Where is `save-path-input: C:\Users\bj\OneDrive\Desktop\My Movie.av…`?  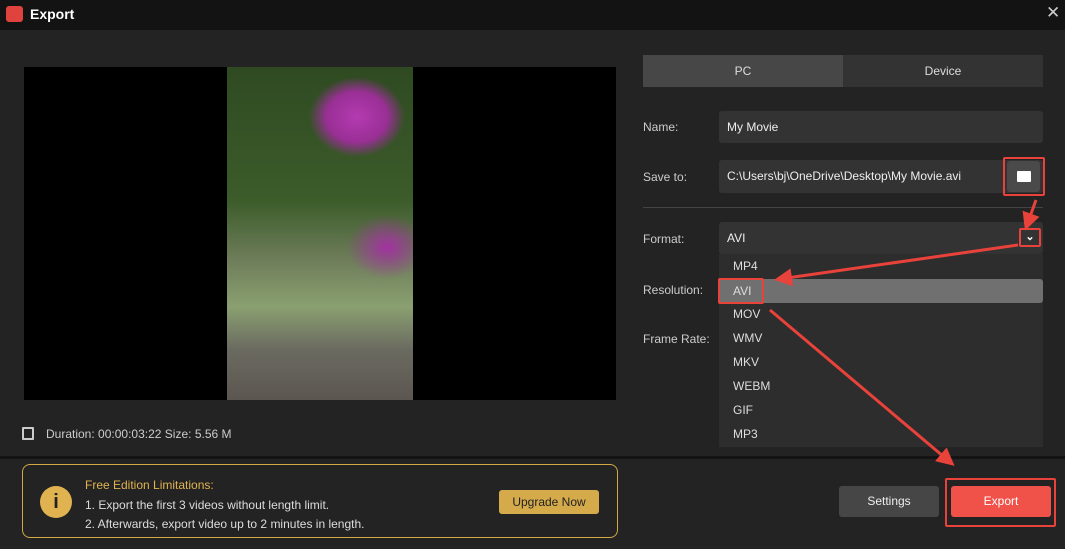 save-path-input: C:\Users\bj\OneDrive\Desktop\My Movie.av… is located at coordinates (881, 176).